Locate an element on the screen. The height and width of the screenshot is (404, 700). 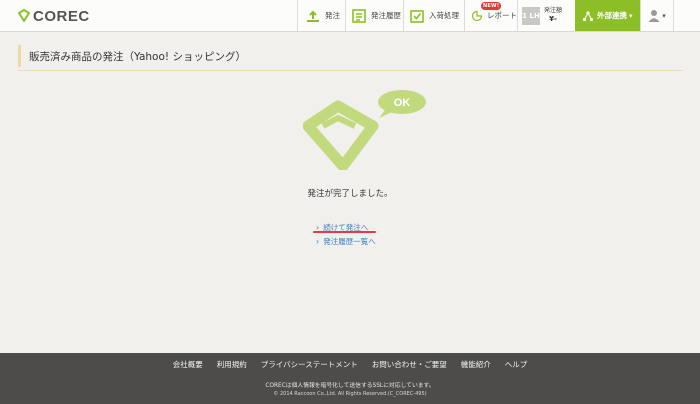
external-link-menu: 外部連携 ▾ is located at coordinates (607, 15).